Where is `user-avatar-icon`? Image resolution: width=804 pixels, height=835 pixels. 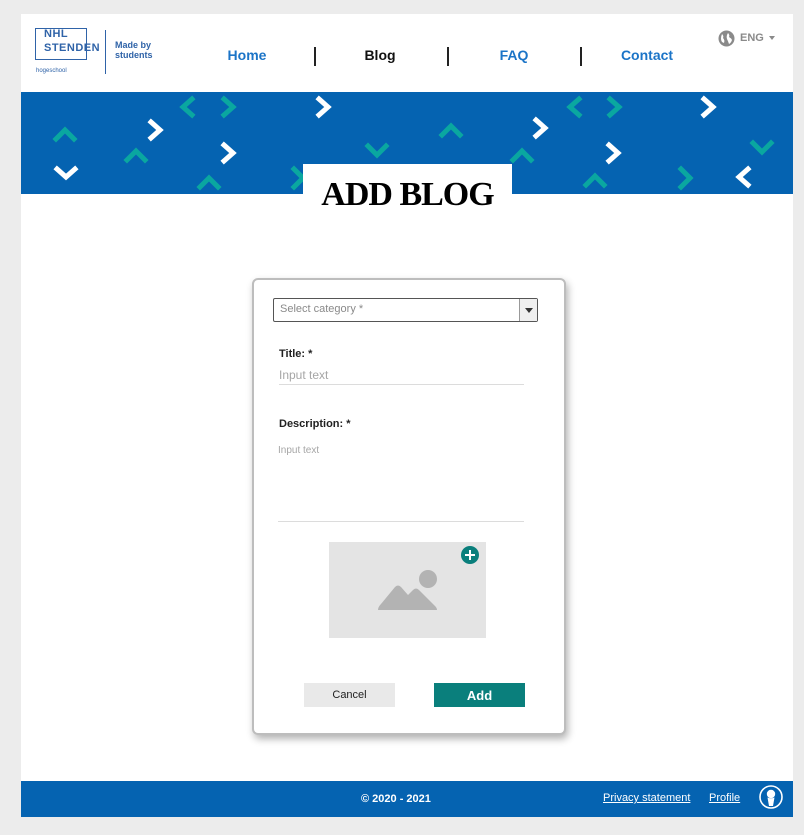 user-avatar-icon is located at coordinates (771, 797).